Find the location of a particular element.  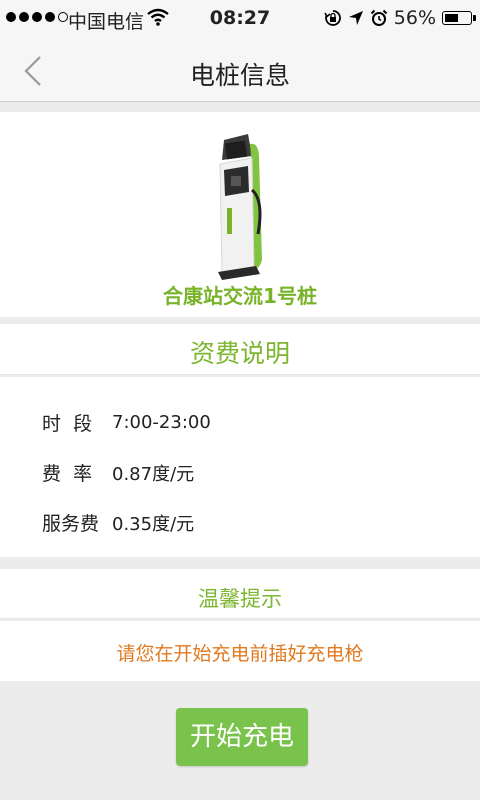

tips-body: 请您在开始充电前插好充电枪 is located at coordinates (240, 651).